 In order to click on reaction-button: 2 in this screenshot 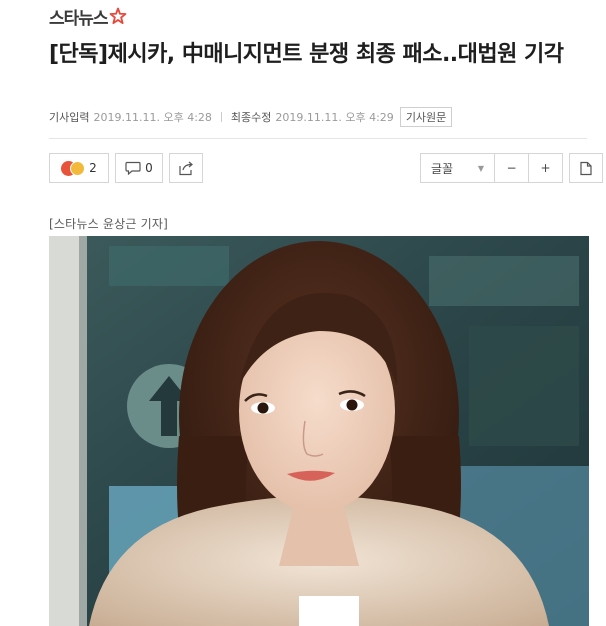, I will do `click(79, 168)`.